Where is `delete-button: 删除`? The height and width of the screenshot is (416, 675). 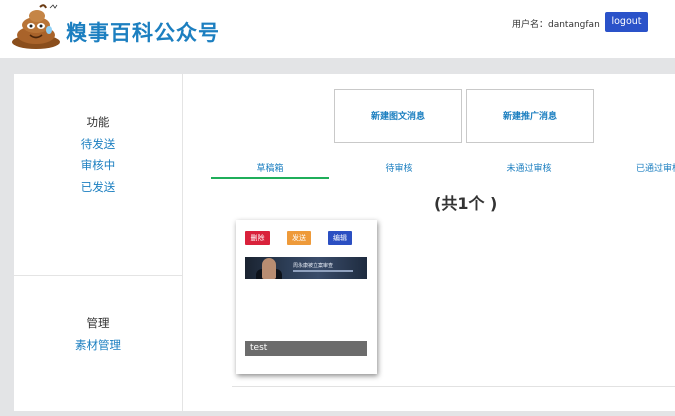 delete-button: 删除 is located at coordinates (257, 238).